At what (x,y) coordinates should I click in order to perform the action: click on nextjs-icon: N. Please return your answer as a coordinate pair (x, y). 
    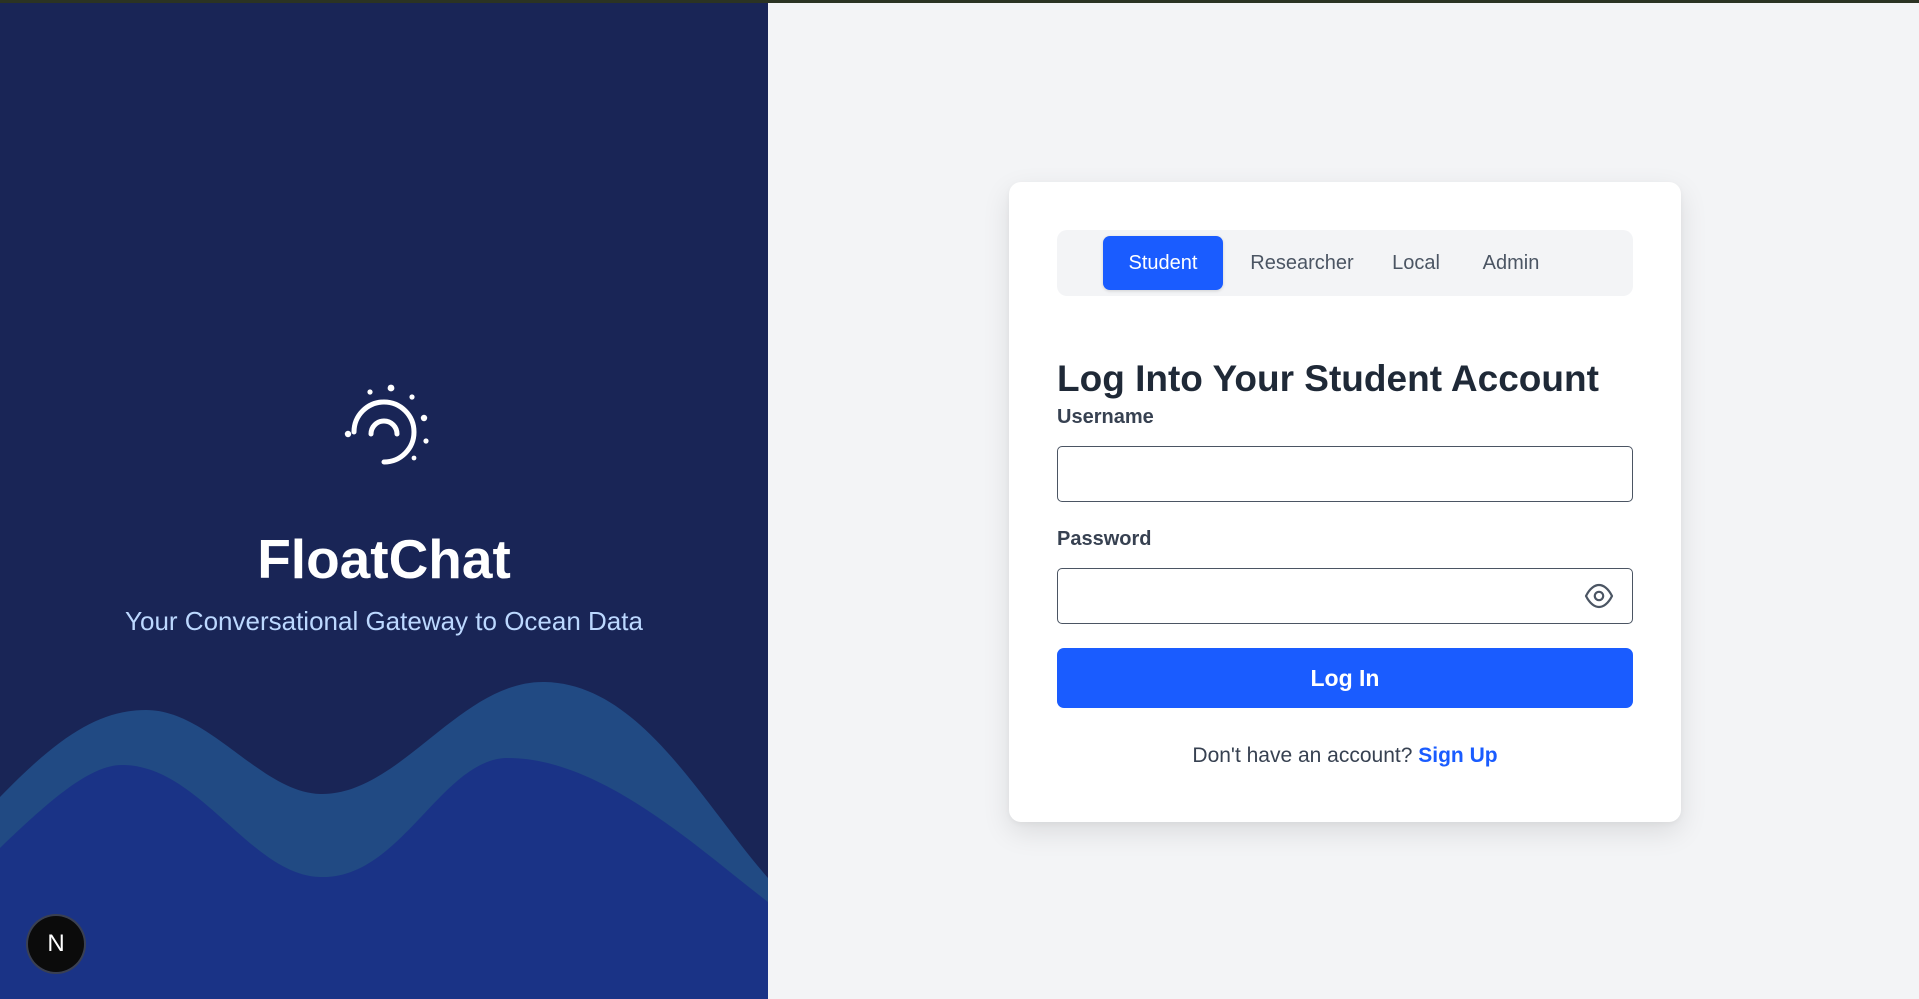
    Looking at the image, I should click on (56, 943).